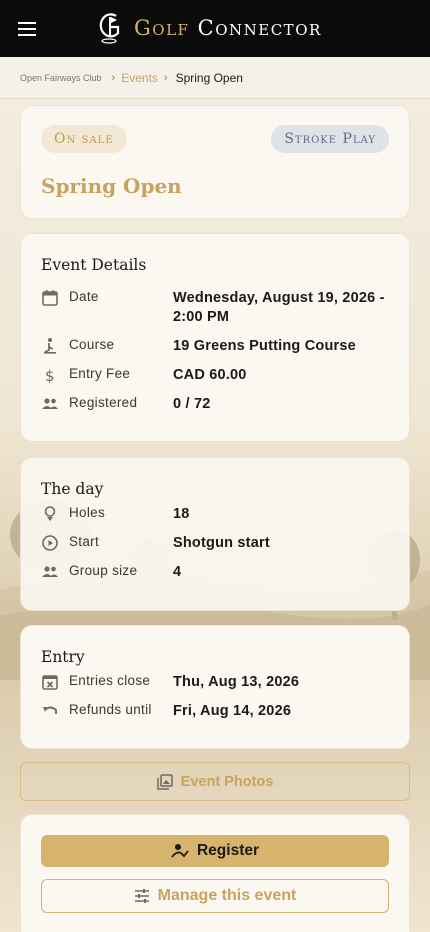 The image size is (430, 932). I want to click on top-app-bar: Golf Connector, so click(215, 28).